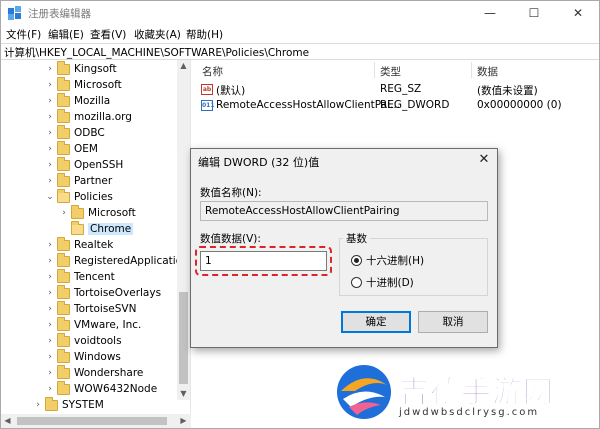 Image resolution: width=600 pixels, height=429 pixels. Describe the element at coordinates (75, 132) in the screenshot. I see `tree-item-odbc: › ODBC` at that location.